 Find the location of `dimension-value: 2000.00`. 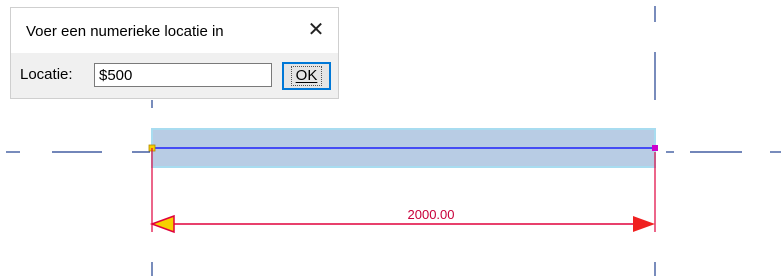

dimension-value: 2000.00 is located at coordinates (431, 214).